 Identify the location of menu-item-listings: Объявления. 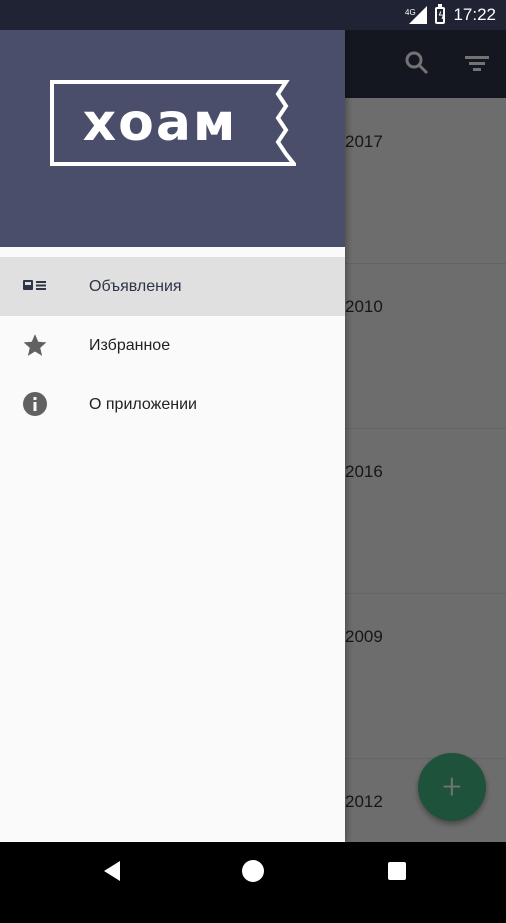
(172, 286).